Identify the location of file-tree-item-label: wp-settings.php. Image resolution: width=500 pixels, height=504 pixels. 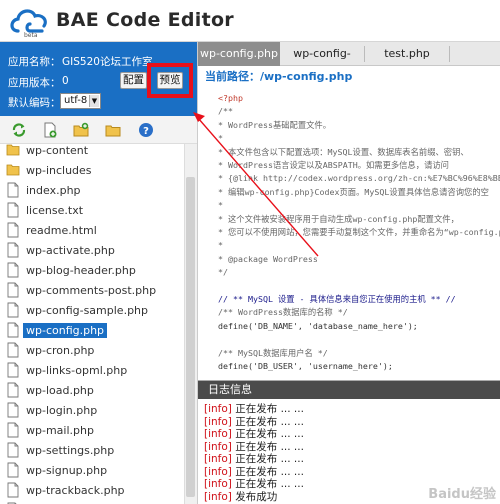
(70, 450).